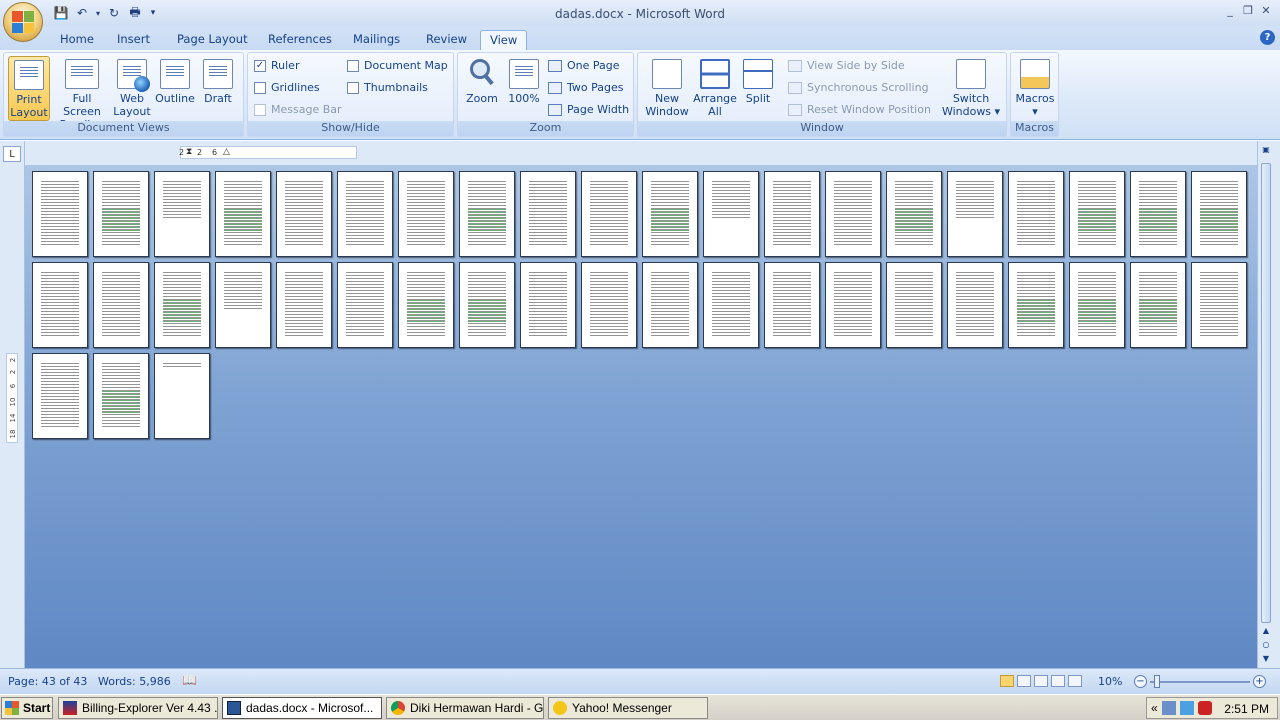 The image size is (1280, 720). Describe the element at coordinates (376, 40) in the screenshot. I see `tab-mailings: Mailings` at that location.